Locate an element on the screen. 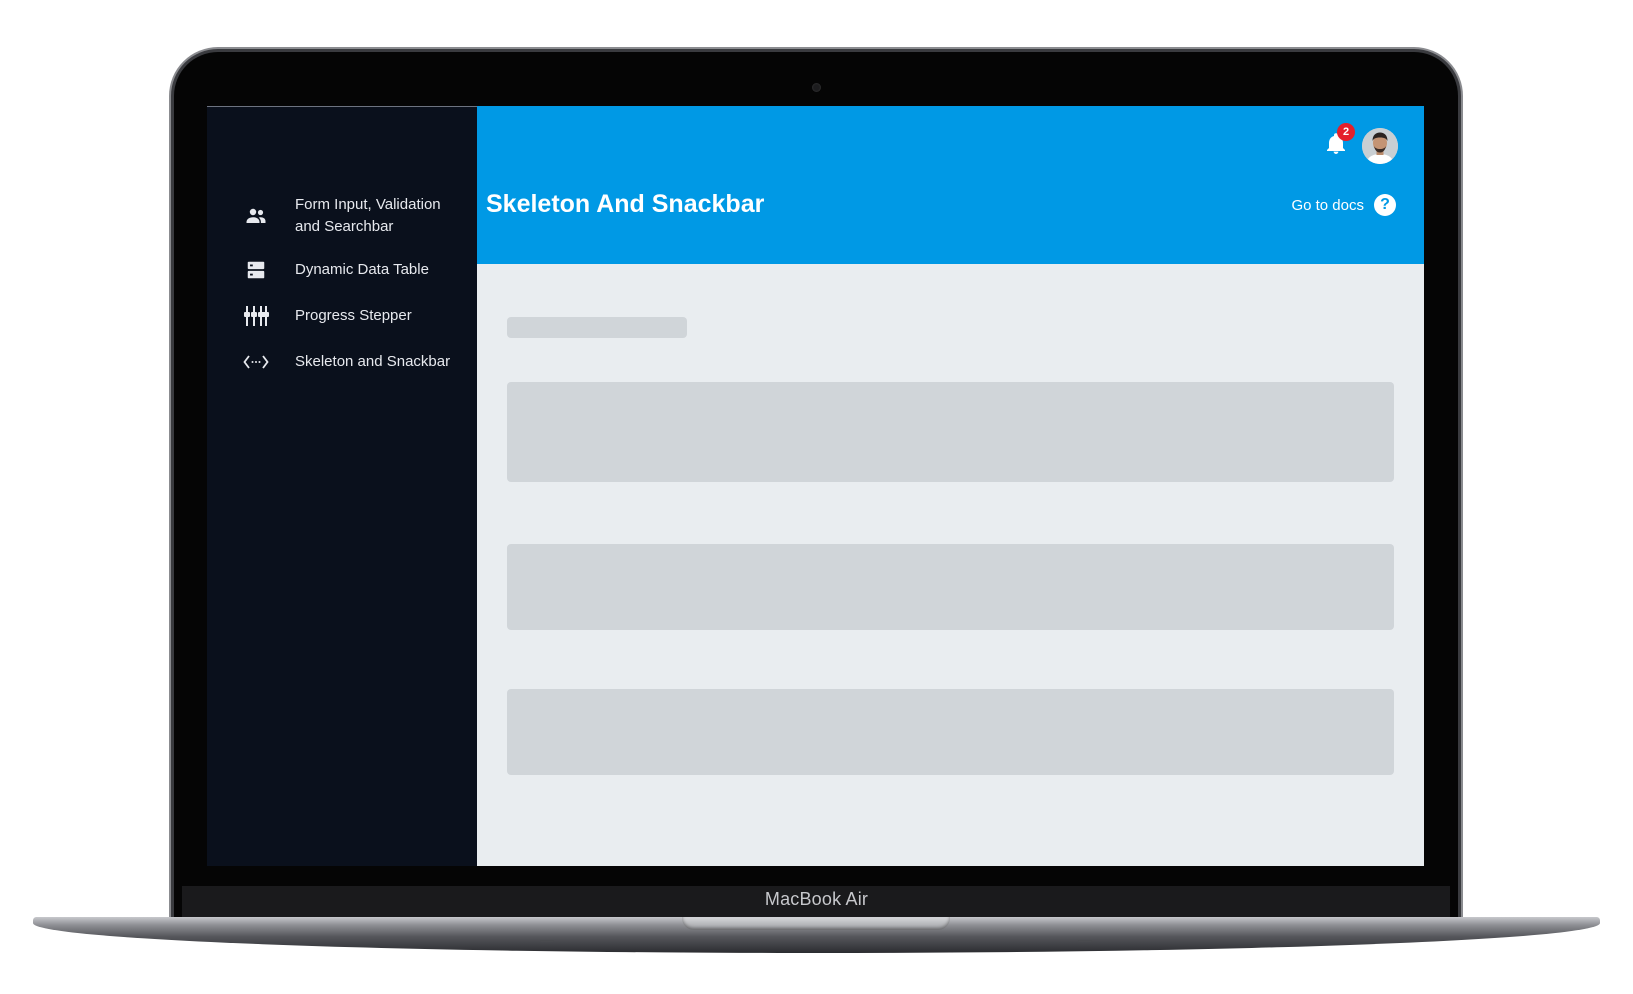  sidebar-item-skeleton-snackbar: Skeleton and Snackbar is located at coordinates (342, 362).